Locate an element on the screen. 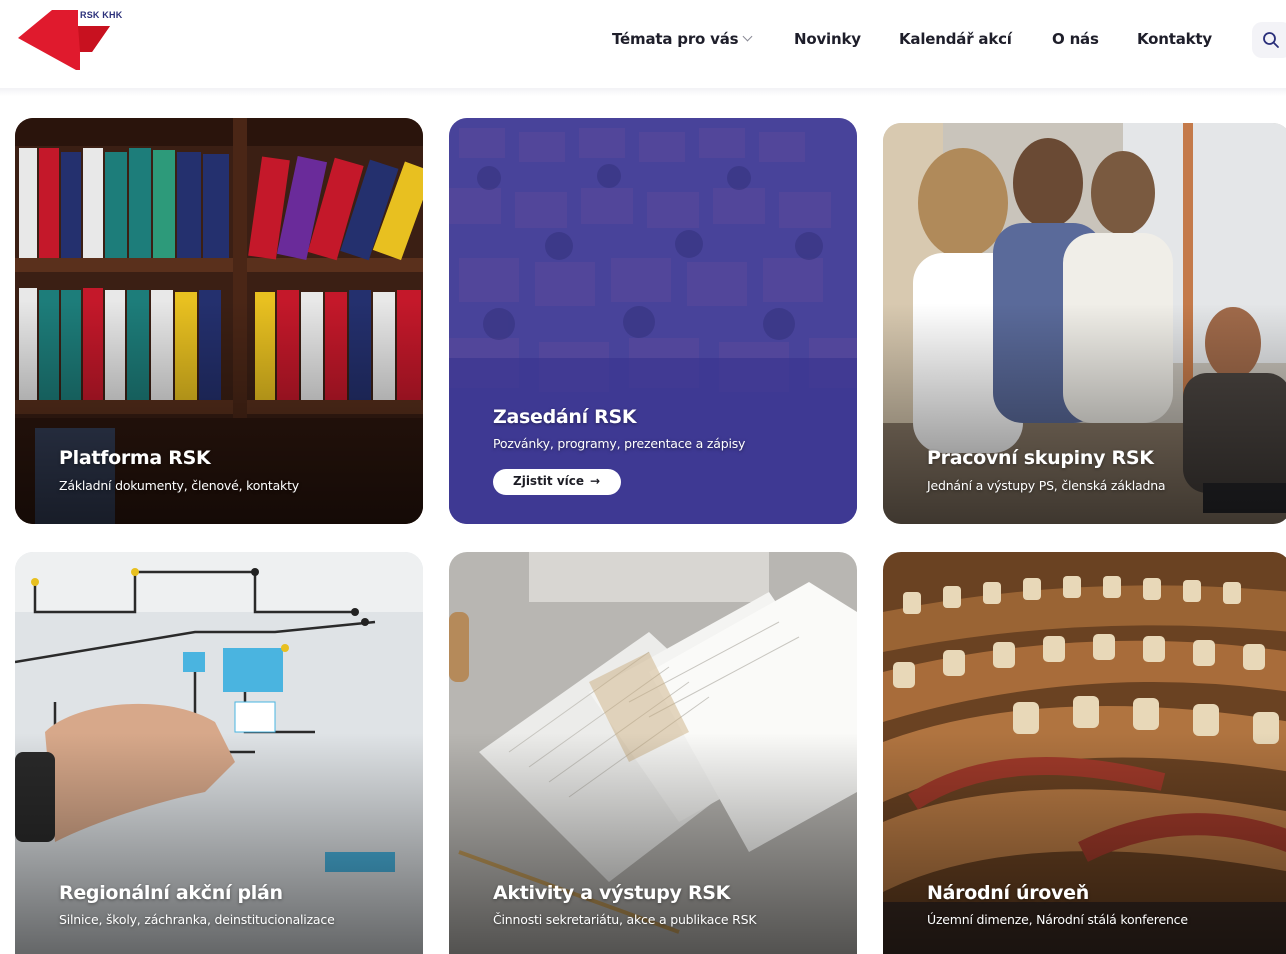 This screenshot has width=1286, height=954. card-subtitle: Územní dimenze, Národní stálá konference is located at coordinates (1057, 919).